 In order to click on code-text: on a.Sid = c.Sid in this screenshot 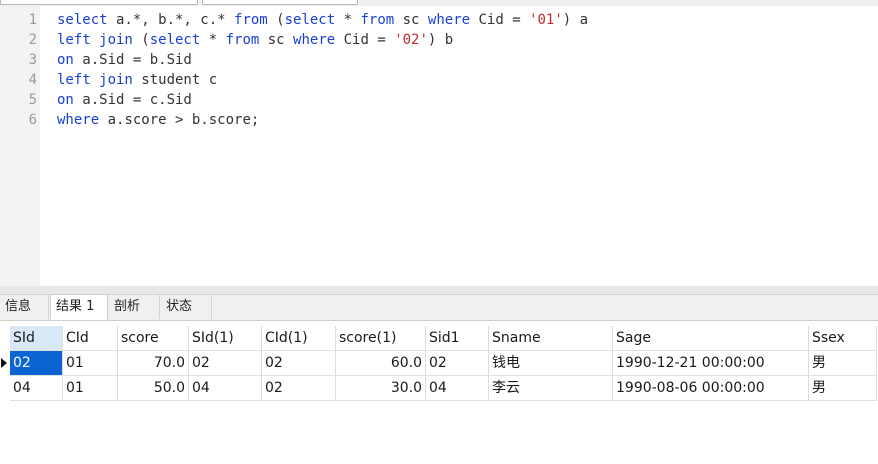, I will do `click(124, 100)`.